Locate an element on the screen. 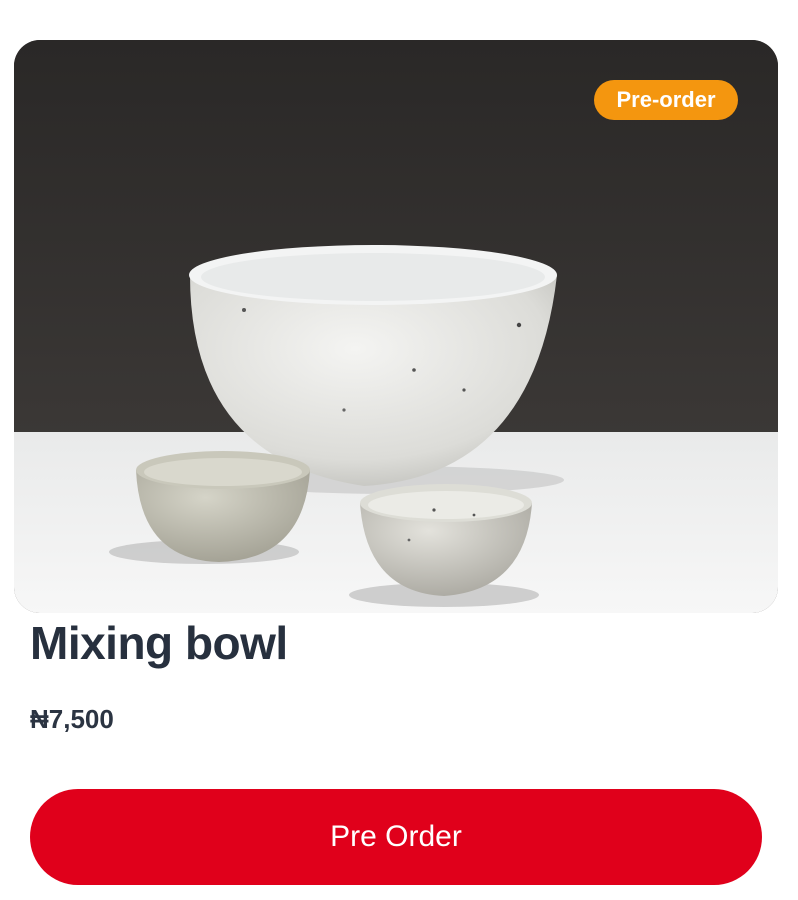 This screenshot has width=798, height=900. product-title: Mixing bowl is located at coordinates (159, 643).